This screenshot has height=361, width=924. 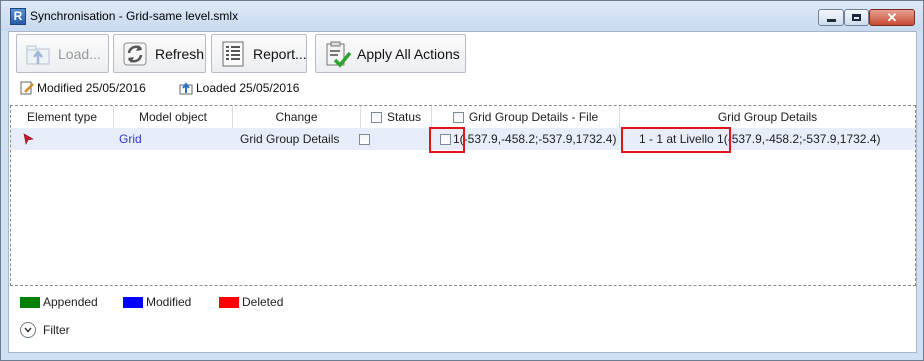 I want to click on legend-swatch-modified, so click(x=133, y=302).